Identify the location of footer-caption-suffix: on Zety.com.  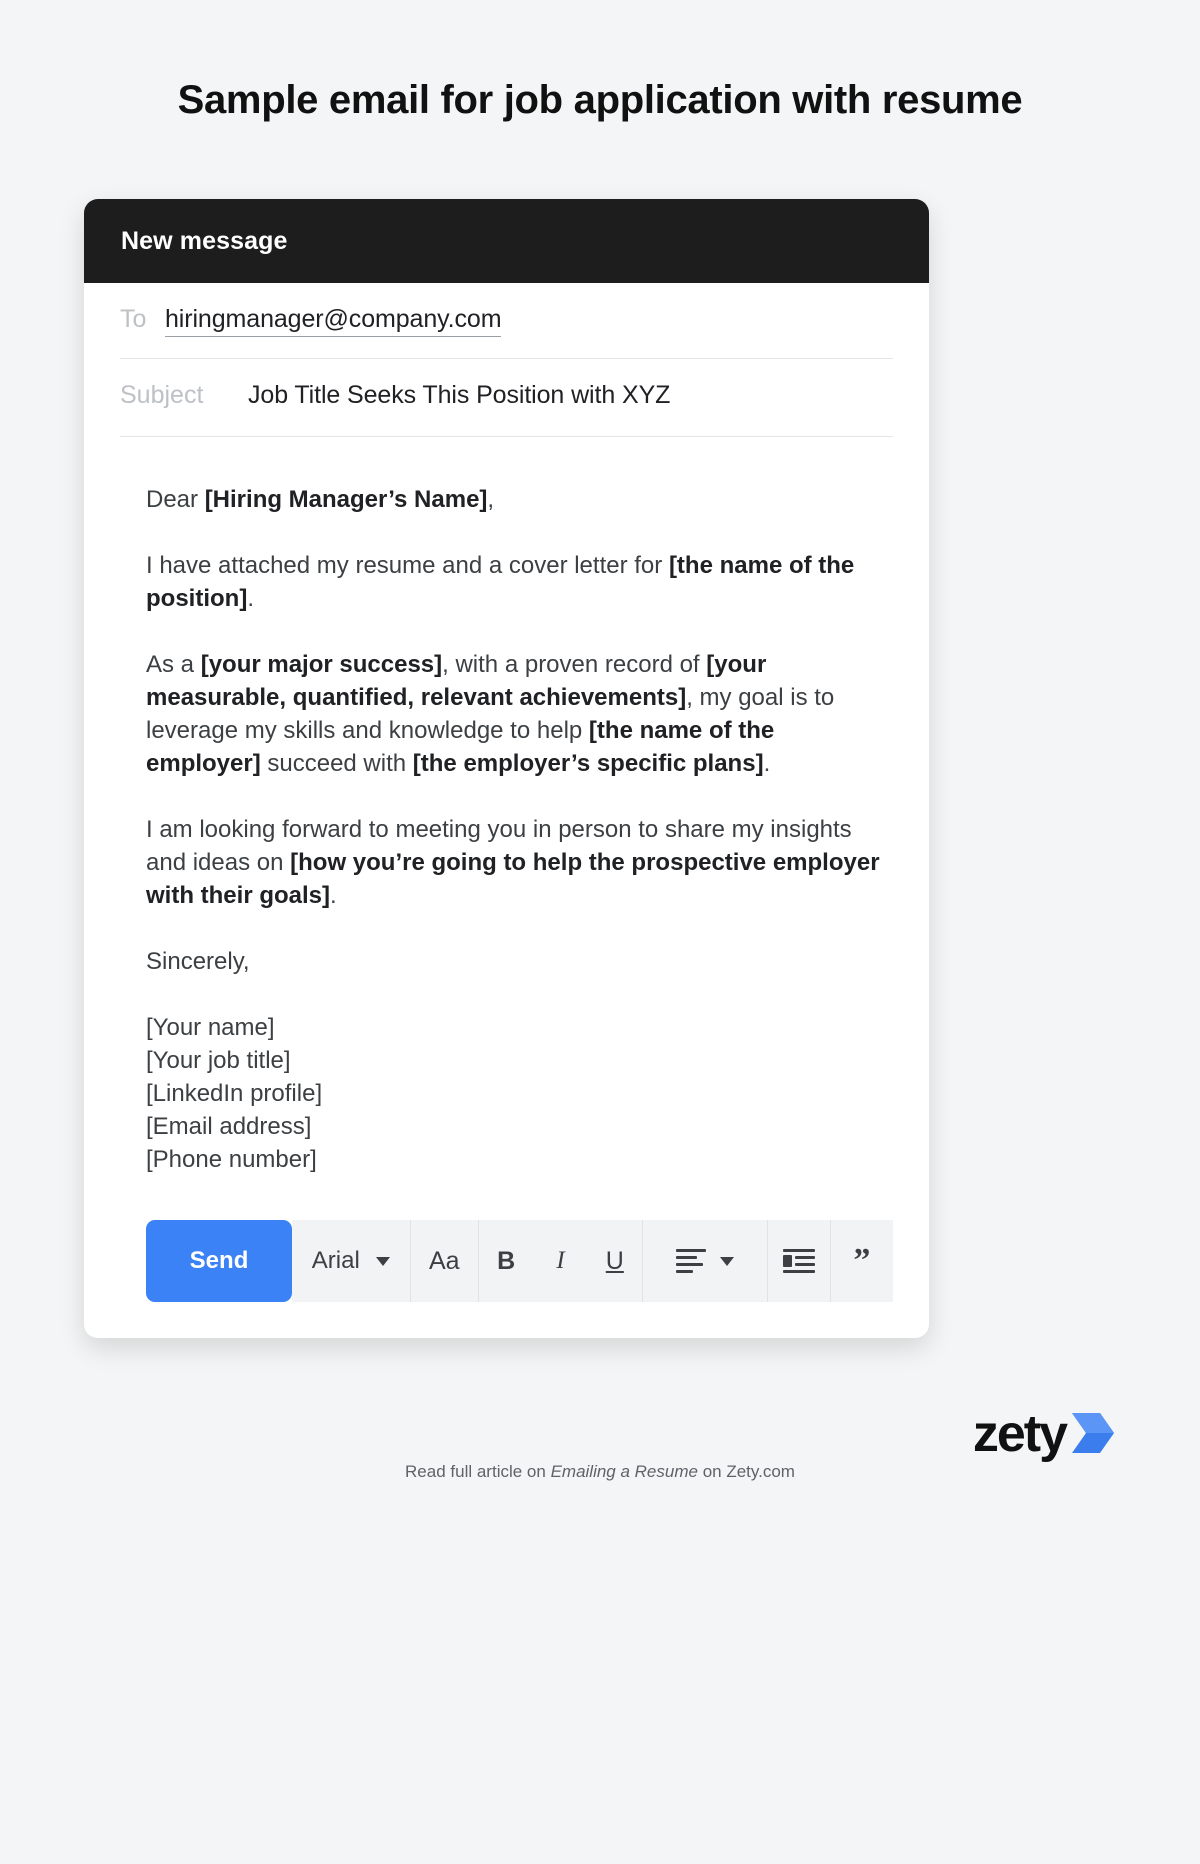
(746, 1471).